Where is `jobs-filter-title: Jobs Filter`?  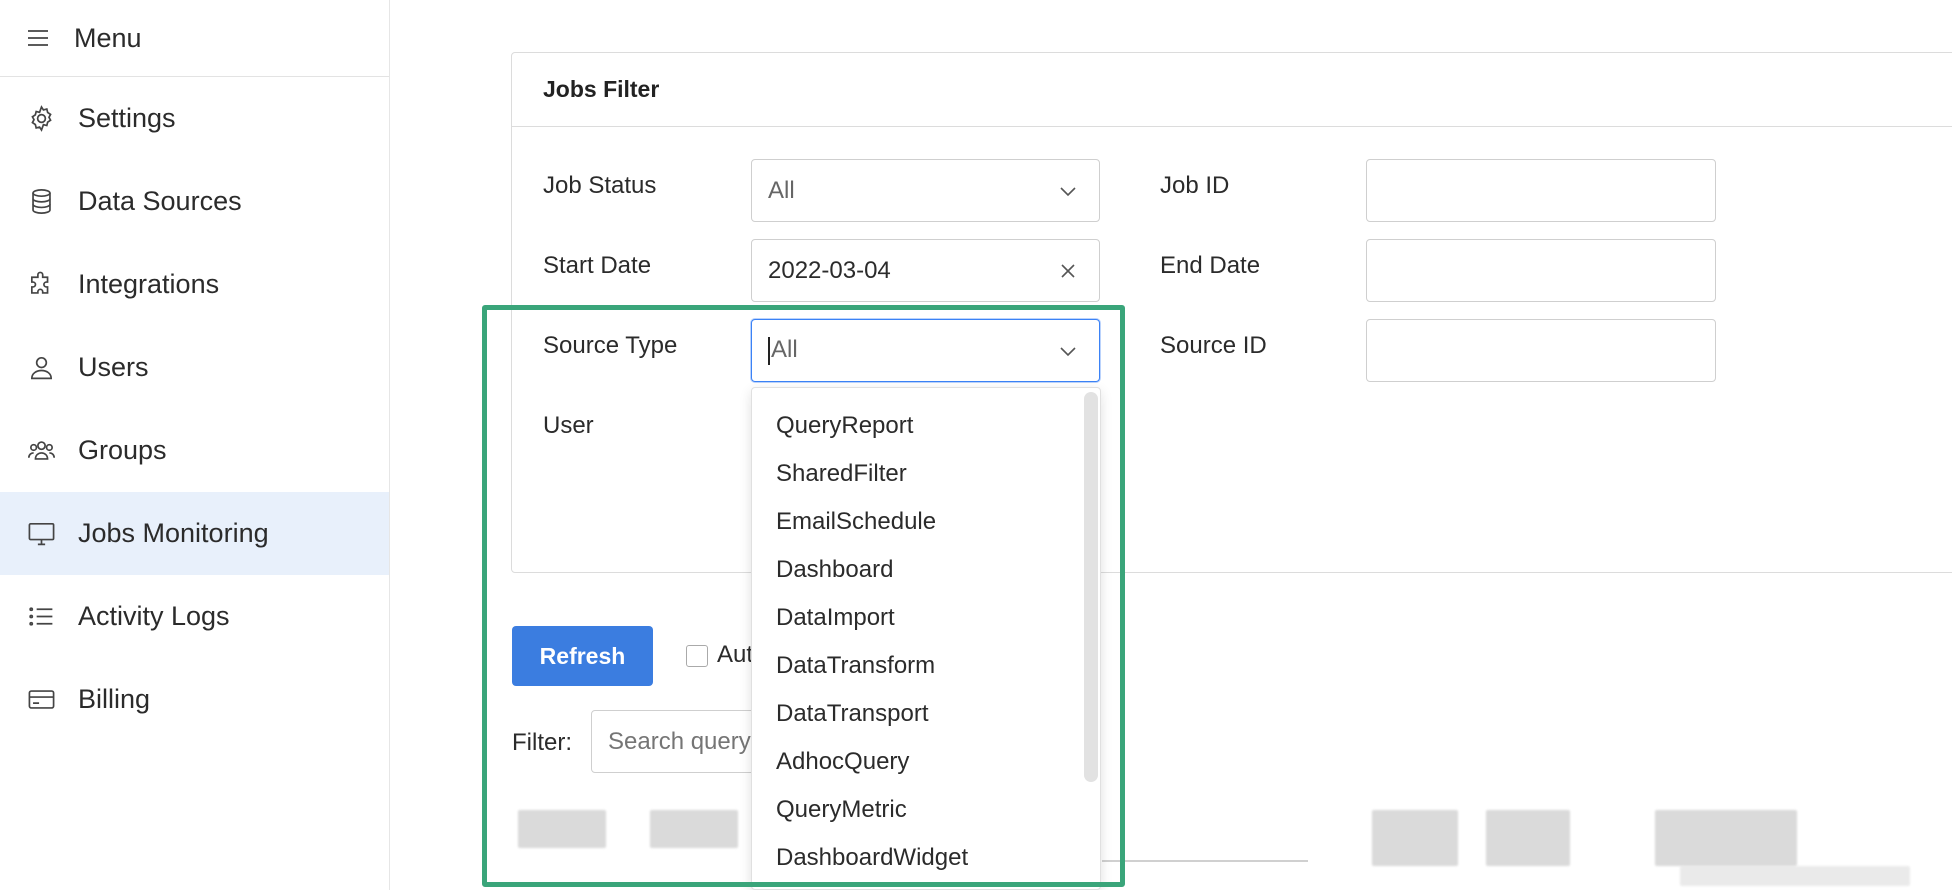
jobs-filter-title: Jobs Filter is located at coordinates (1232, 90).